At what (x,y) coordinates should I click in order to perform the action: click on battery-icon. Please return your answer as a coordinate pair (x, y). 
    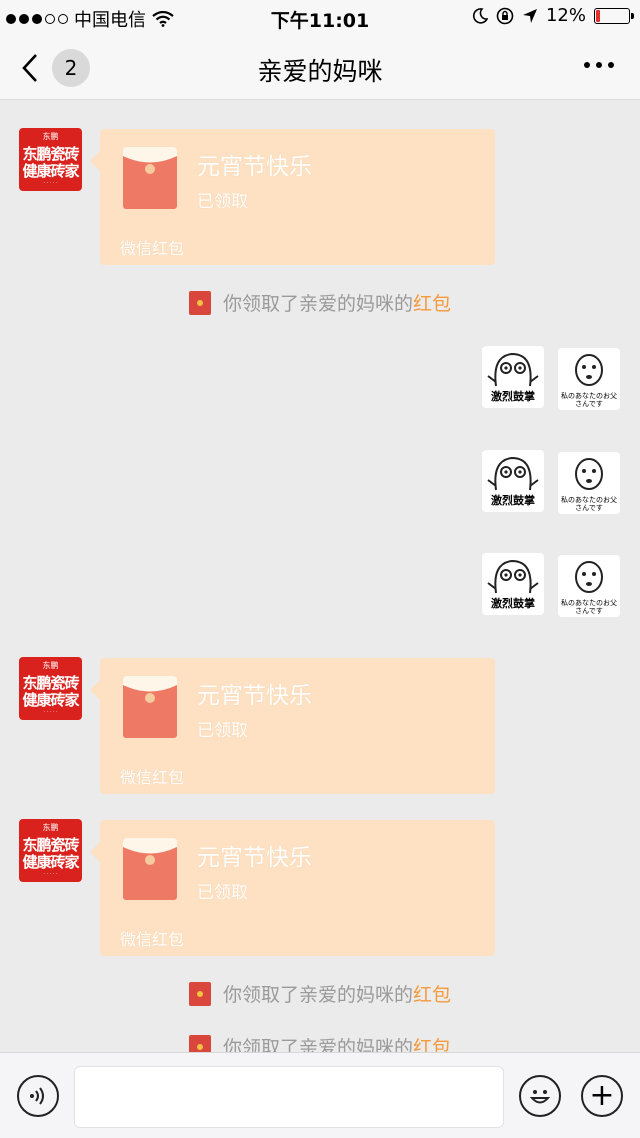
    Looking at the image, I should click on (614, 15).